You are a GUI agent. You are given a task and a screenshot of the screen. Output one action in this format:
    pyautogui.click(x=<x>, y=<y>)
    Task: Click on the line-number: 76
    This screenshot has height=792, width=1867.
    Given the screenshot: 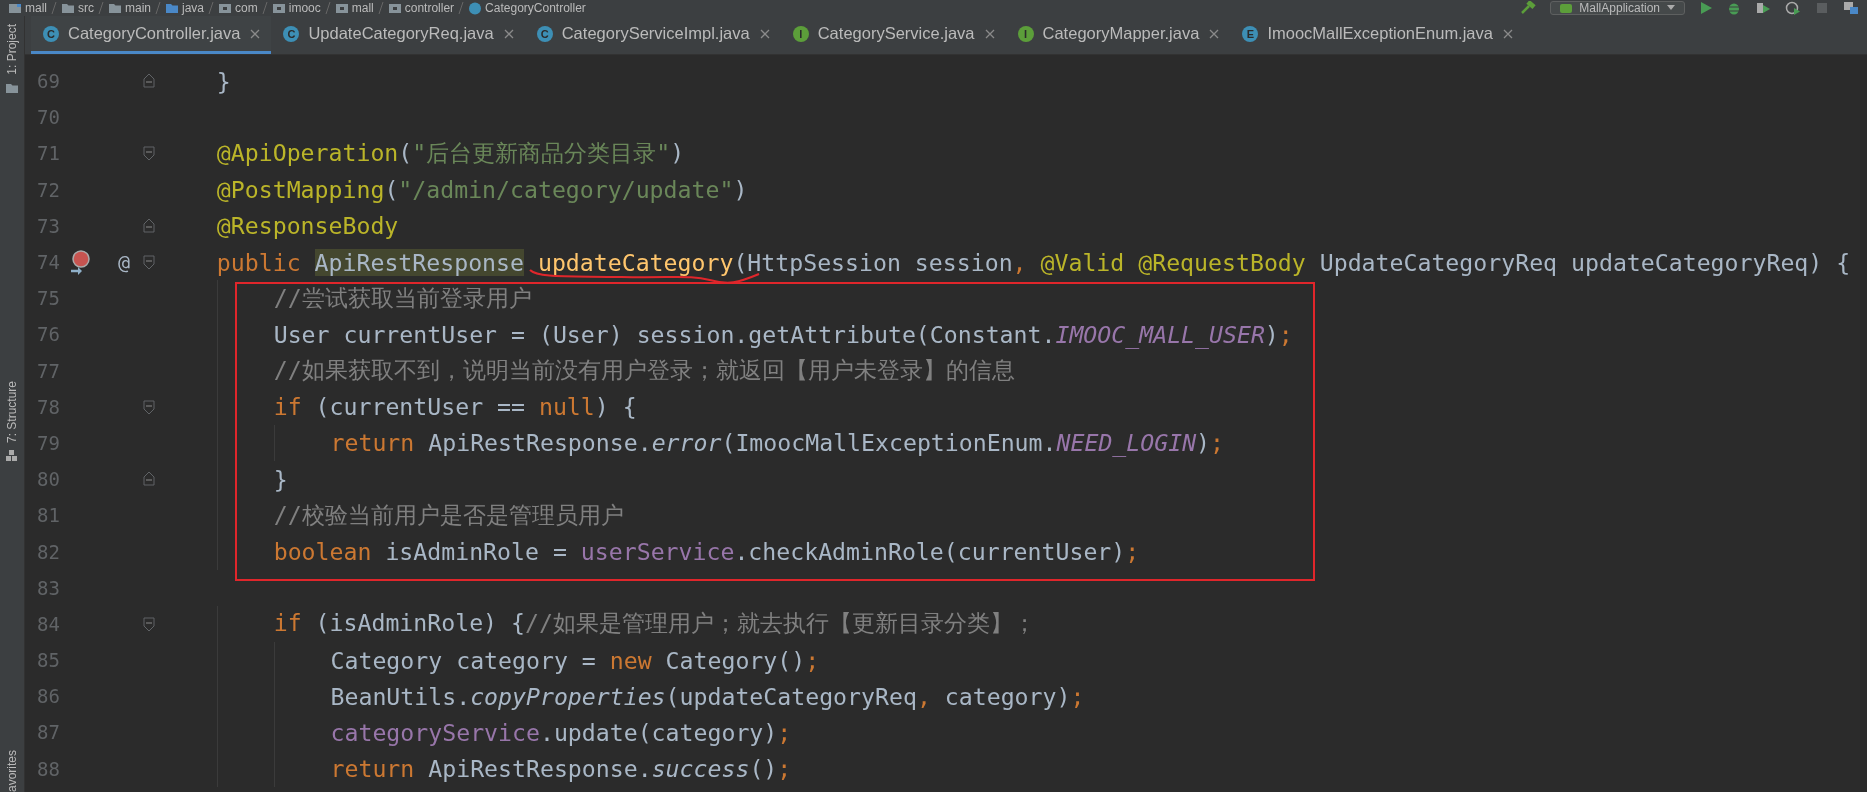 What is the action you would take?
    pyautogui.click(x=48, y=334)
    